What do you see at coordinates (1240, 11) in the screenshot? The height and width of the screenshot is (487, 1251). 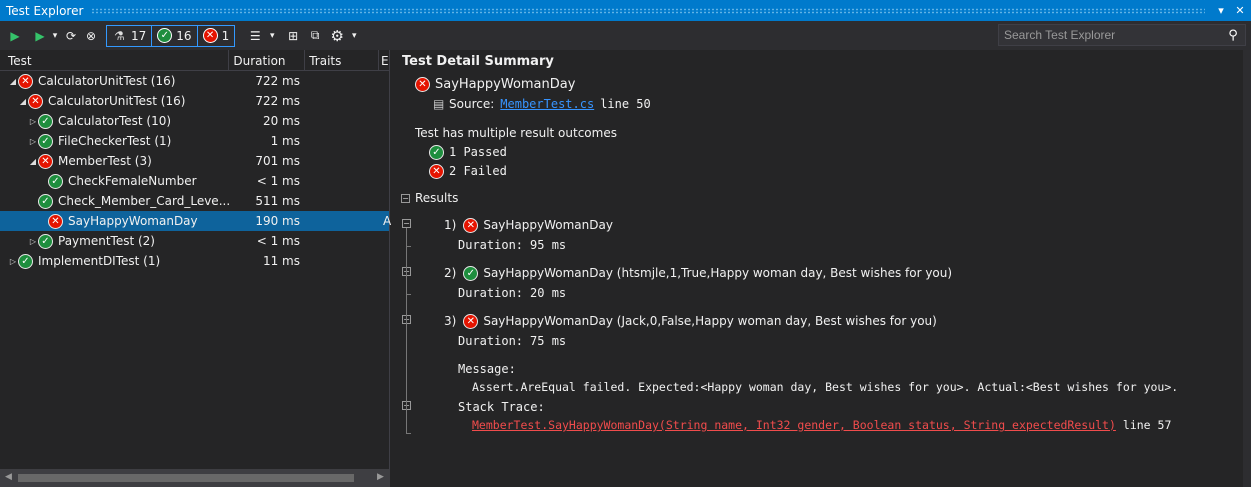 I see `close-icon: ✕` at bounding box center [1240, 11].